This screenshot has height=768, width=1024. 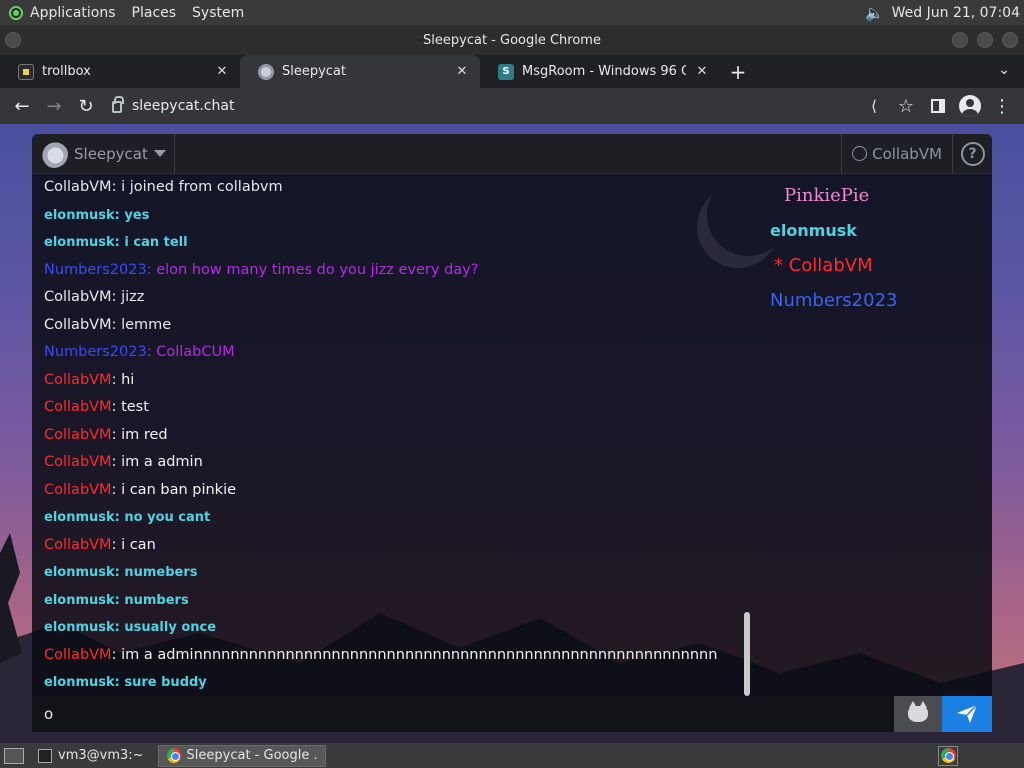 What do you see at coordinates (404, 381) in the screenshot?
I see `chat-message: CollabVM: hi` at bounding box center [404, 381].